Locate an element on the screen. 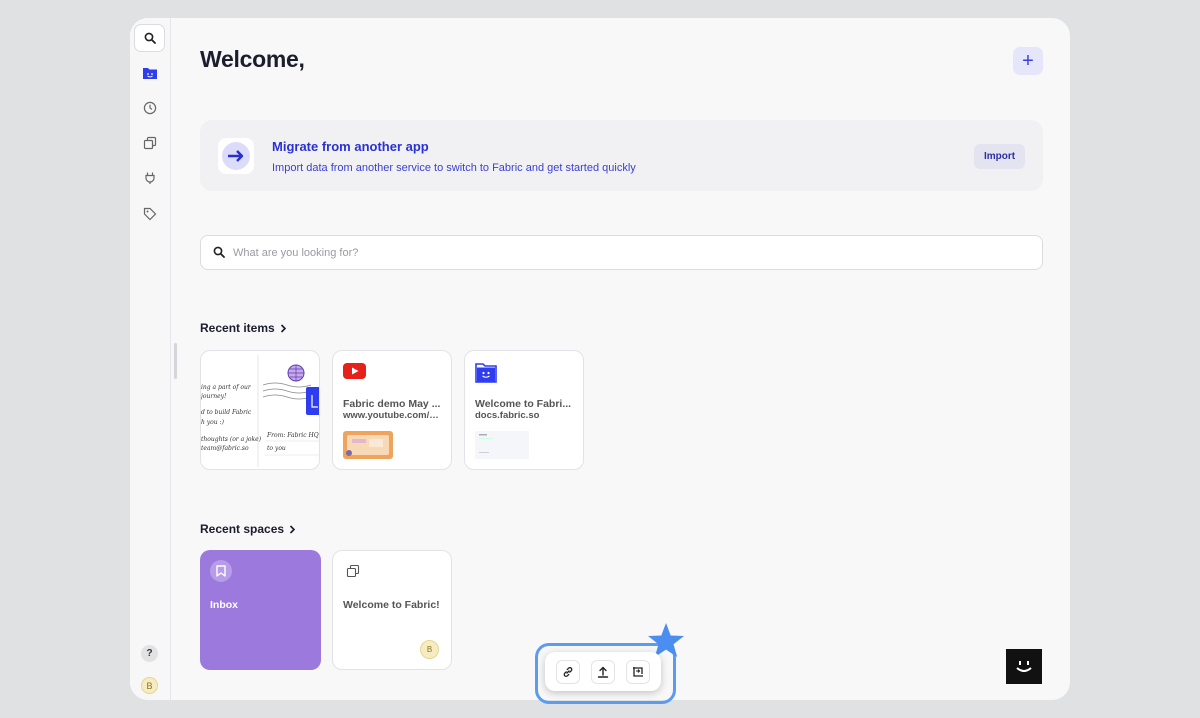  sidebar-search-button is located at coordinates (149, 38).